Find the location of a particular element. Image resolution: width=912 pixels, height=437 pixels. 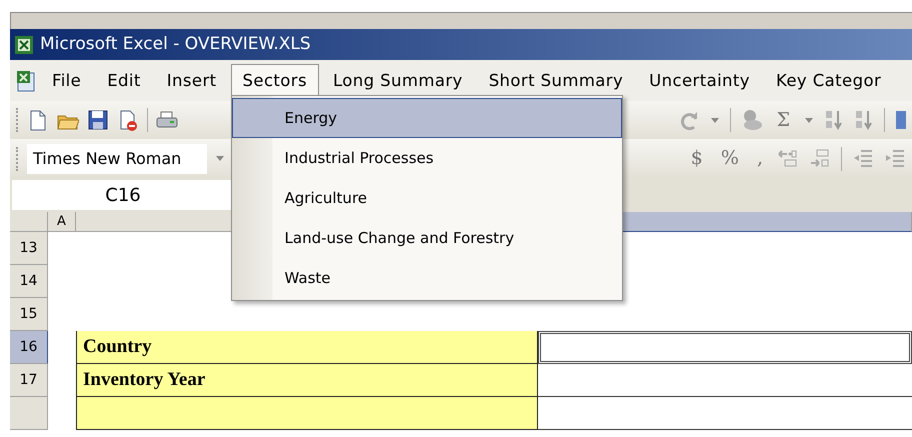

menu-option: Energy is located at coordinates (427, 118).